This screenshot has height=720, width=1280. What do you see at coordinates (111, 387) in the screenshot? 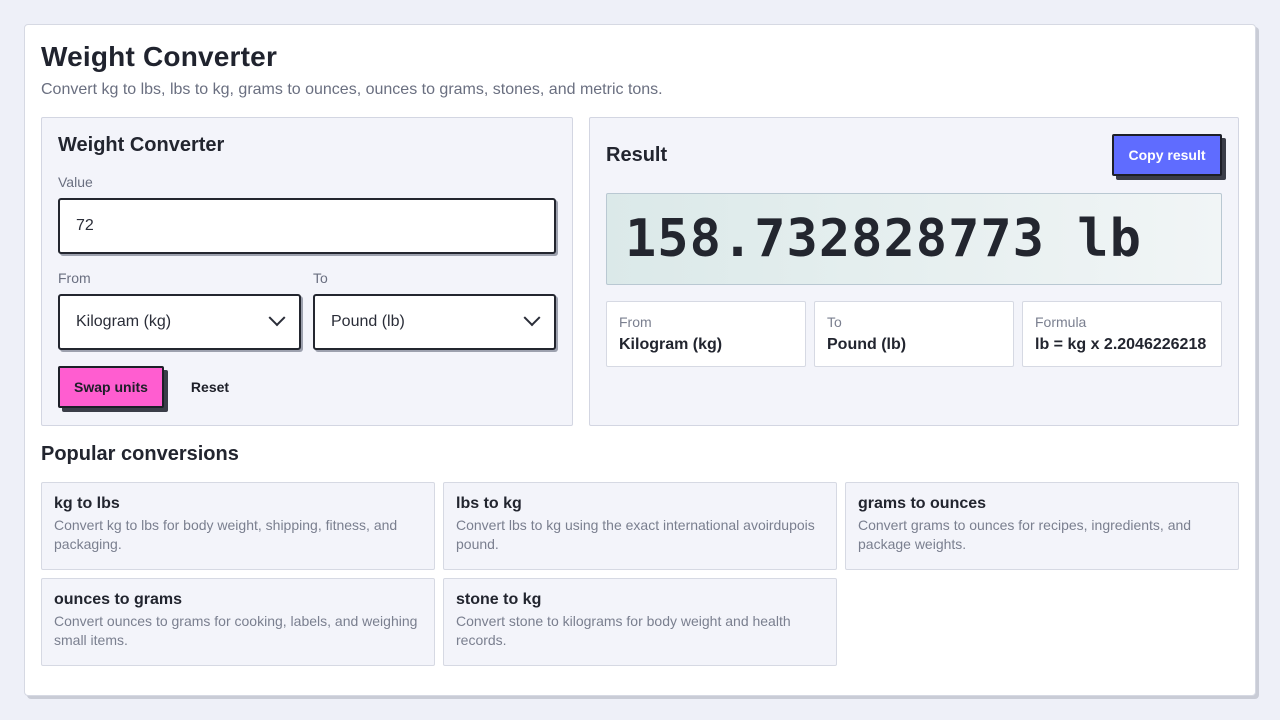
I see `swap-units-button: Swap units` at bounding box center [111, 387].